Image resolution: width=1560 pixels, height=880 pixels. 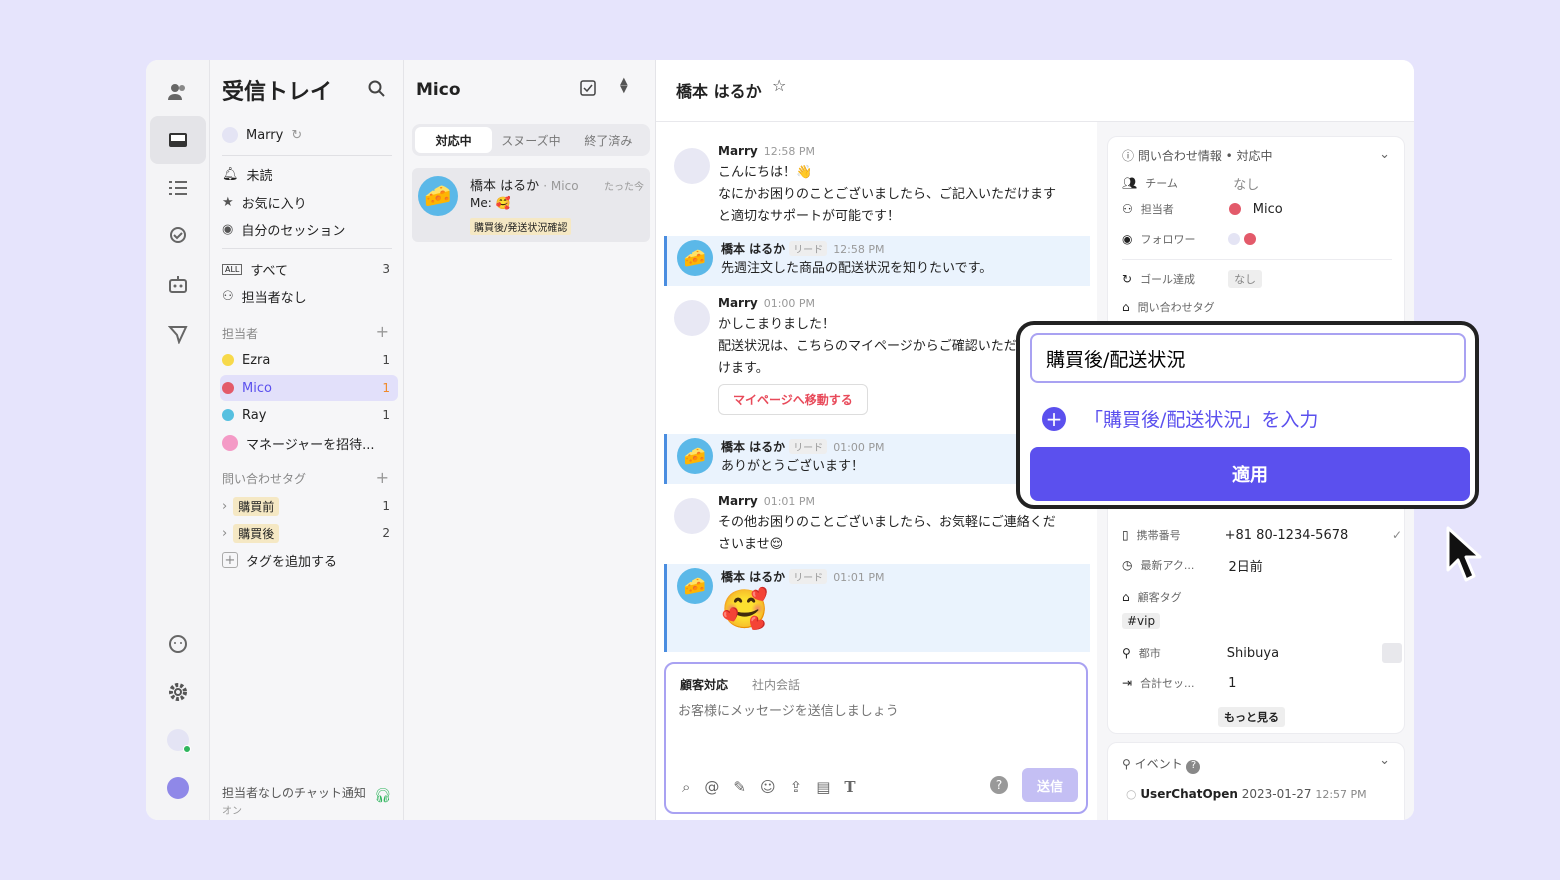 What do you see at coordinates (1161, 183) in the screenshot?
I see `team-key: チーム` at bounding box center [1161, 183].